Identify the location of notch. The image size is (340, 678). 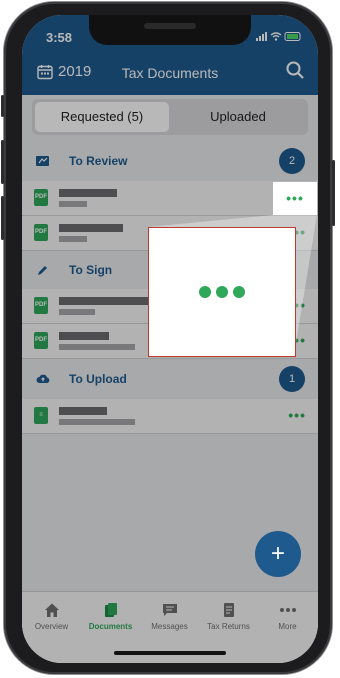
(170, 30).